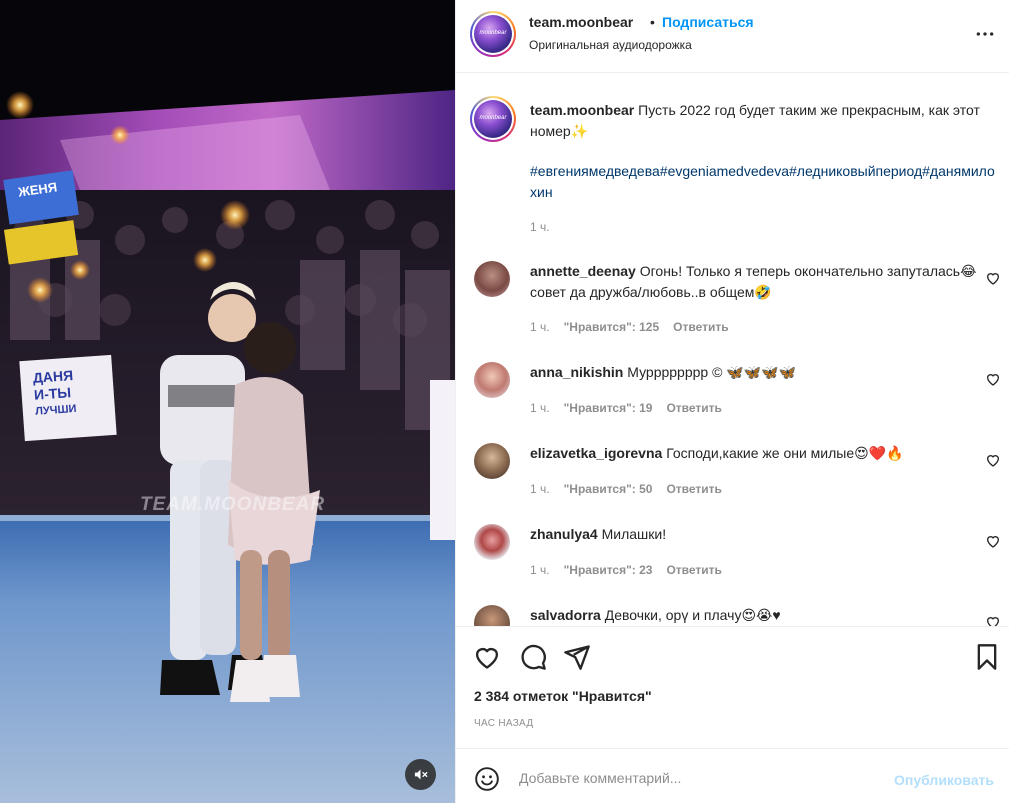 This screenshot has width=1009, height=803. I want to click on comment-body: Девочки, орү и плачу😍😭♥, so click(692, 615).